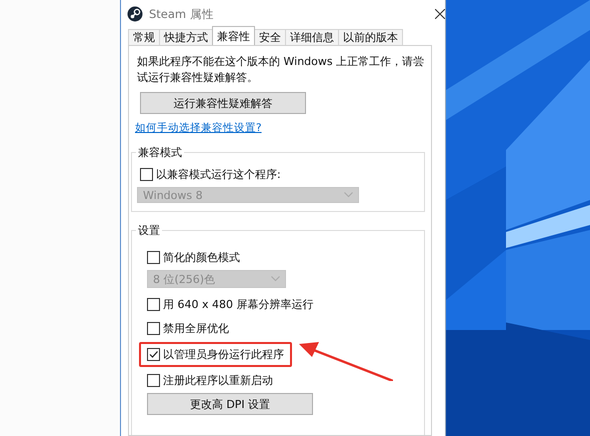 This screenshot has width=590, height=436. Describe the element at coordinates (440, 14) in the screenshot. I see `close-icon` at that location.